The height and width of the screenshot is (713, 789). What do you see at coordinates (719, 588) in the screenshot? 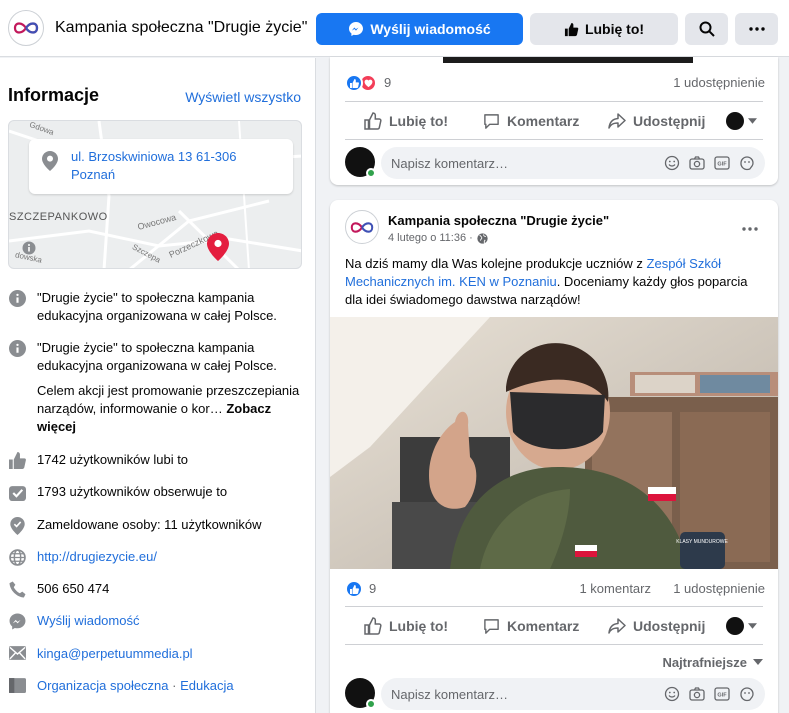
I see `post2-share-count: 1 udostępnienie` at bounding box center [719, 588].